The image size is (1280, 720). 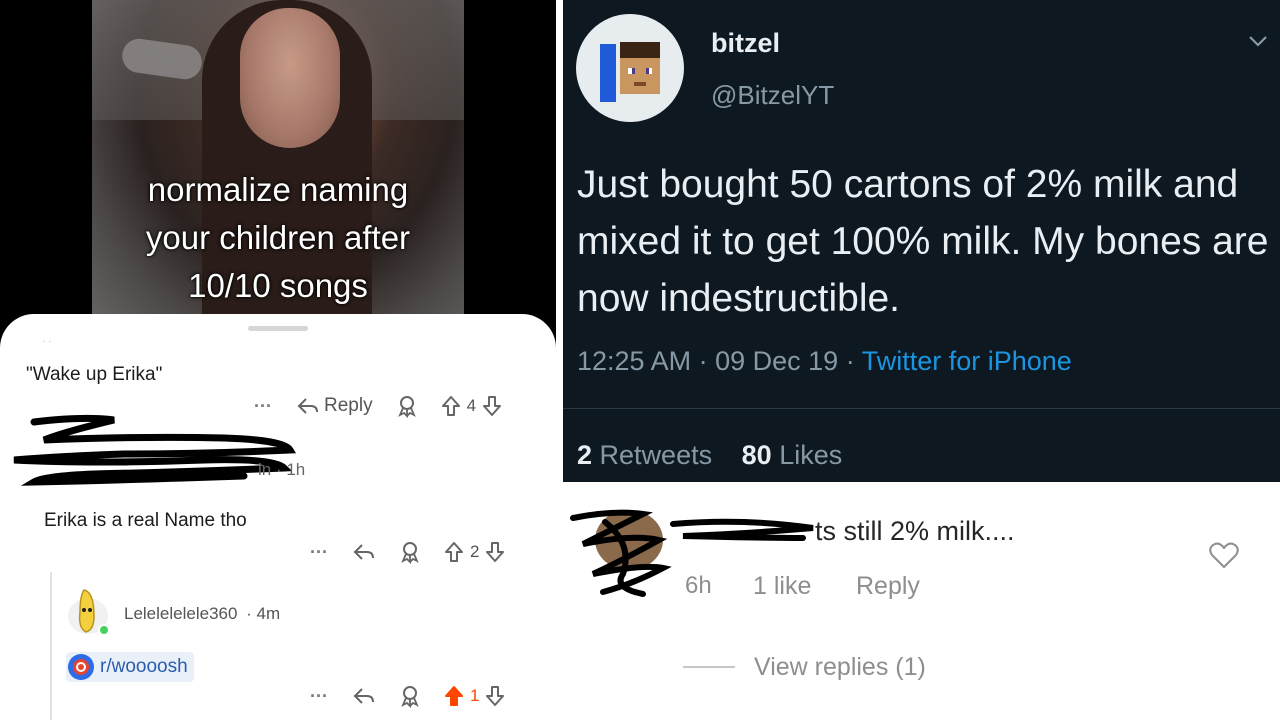 What do you see at coordinates (454, 696) in the screenshot?
I see `upvote-active-icon` at bounding box center [454, 696].